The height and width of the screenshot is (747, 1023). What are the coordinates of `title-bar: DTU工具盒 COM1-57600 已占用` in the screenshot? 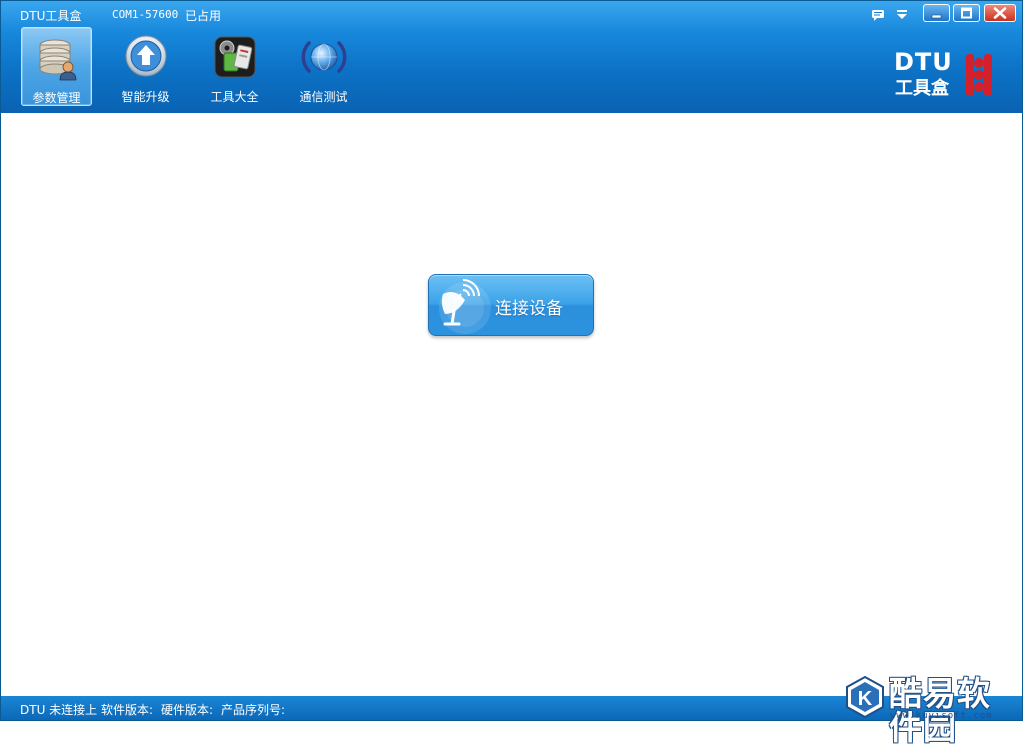 It's located at (511, 14).